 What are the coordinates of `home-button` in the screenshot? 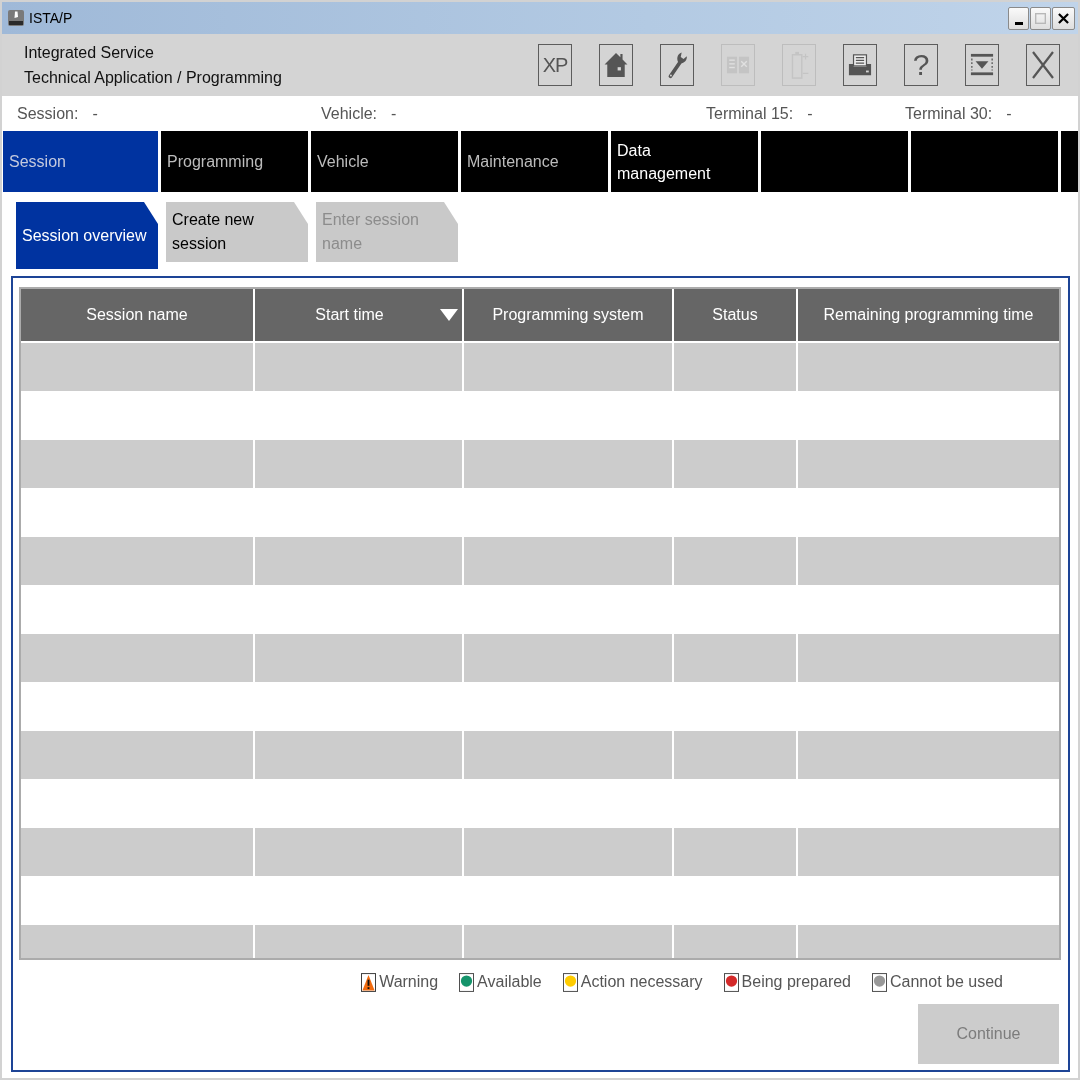 It's located at (616, 65).